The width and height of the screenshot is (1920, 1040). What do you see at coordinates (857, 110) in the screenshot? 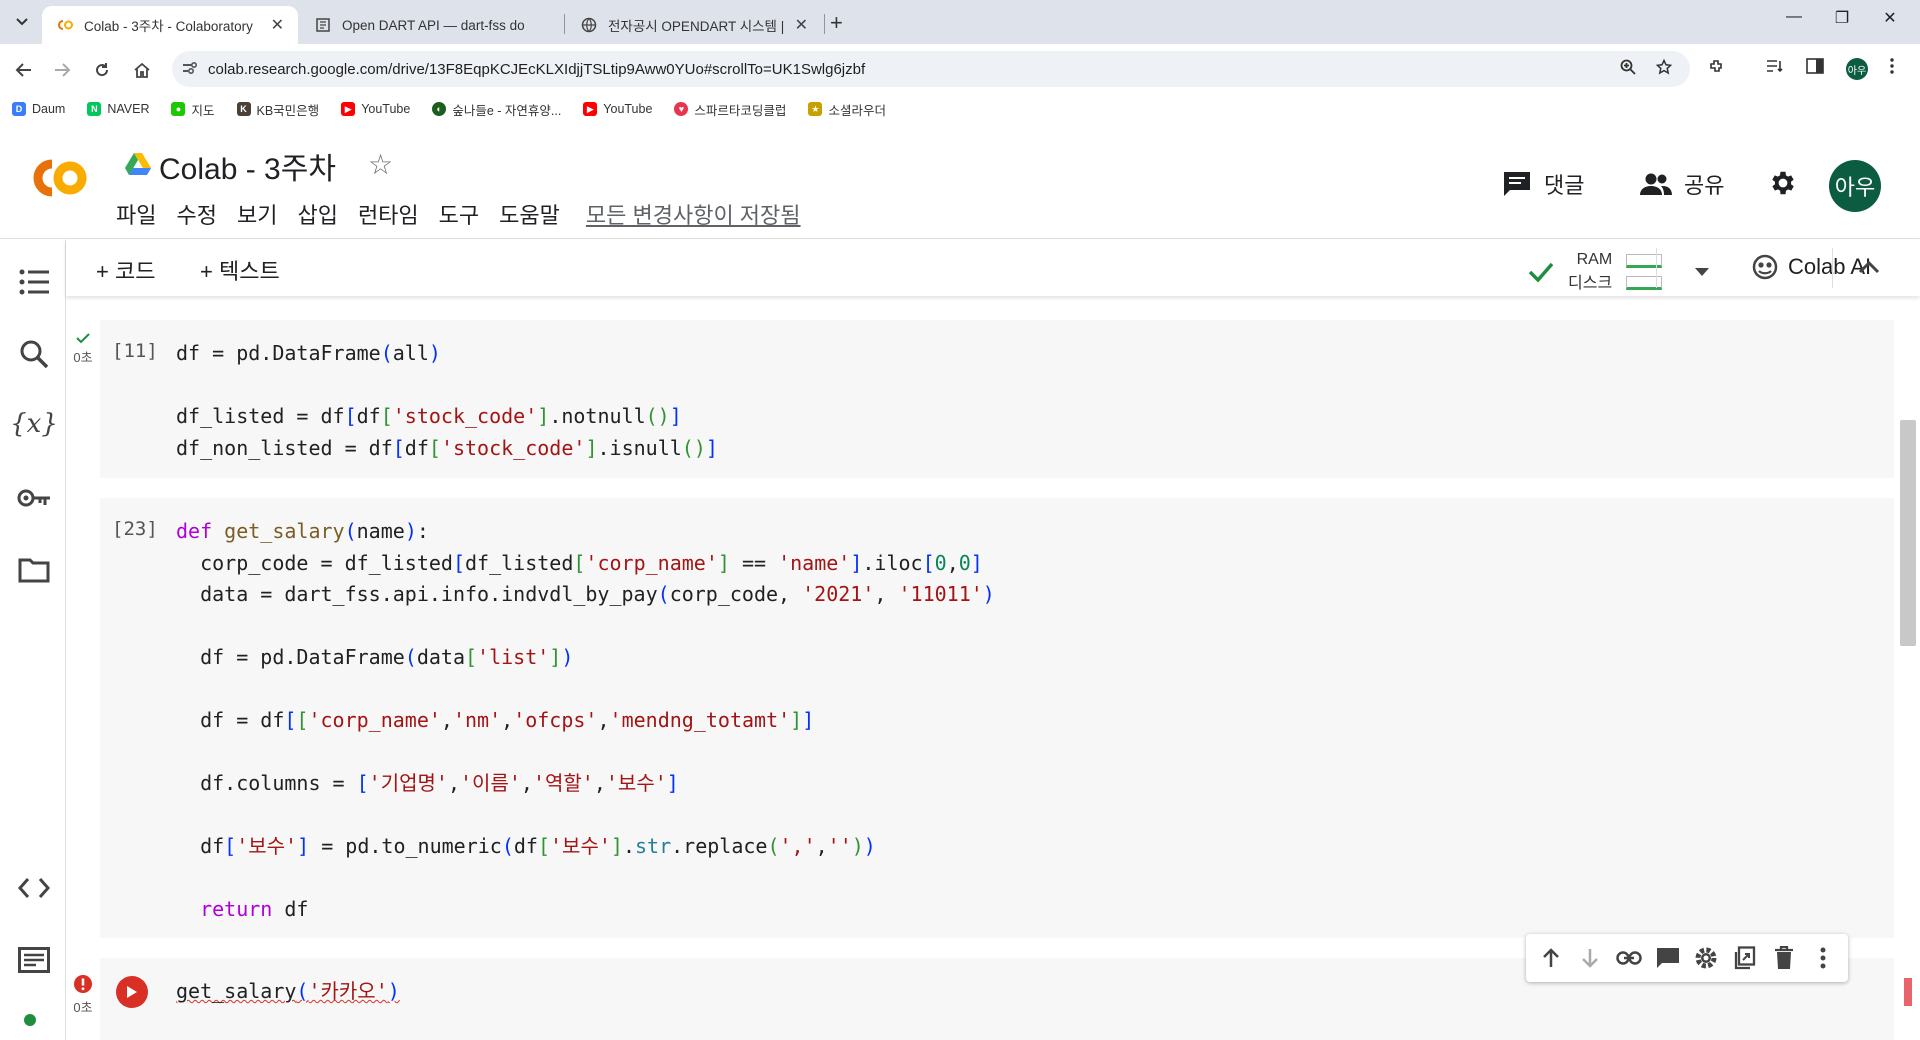
I see `bookmark-label: 소셜라우더` at bounding box center [857, 110].